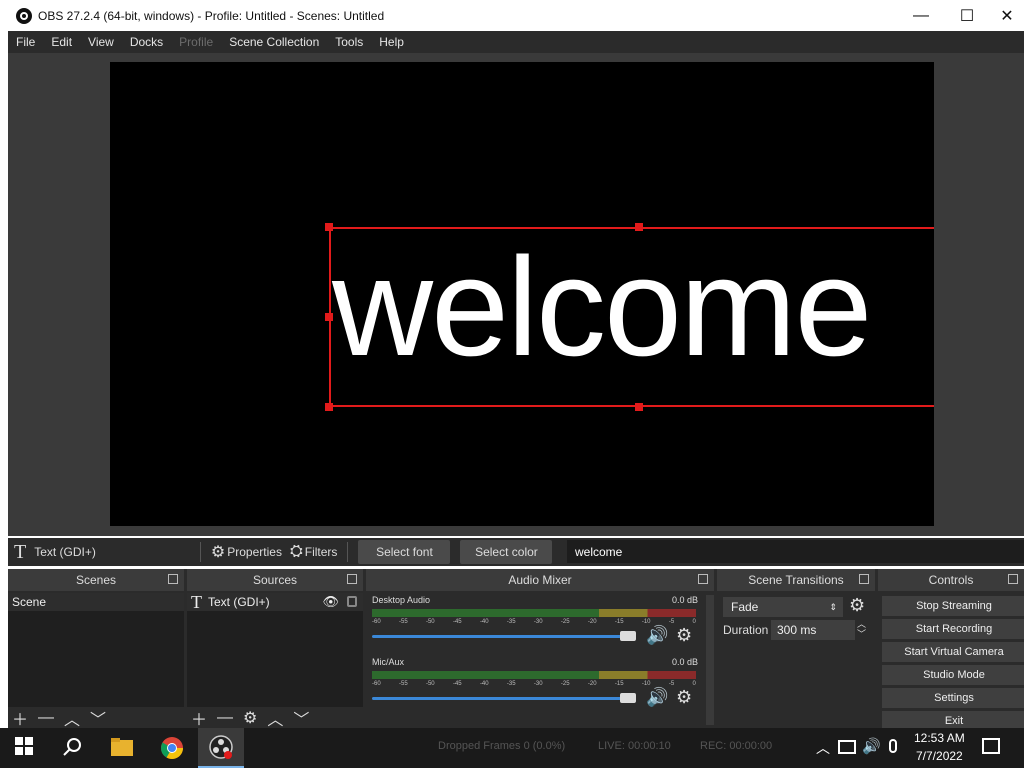 Image resolution: width=1024 pixels, height=768 pixels. Describe the element at coordinates (502, 746) in the screenshot. I see `dropped-frames-status: Dropped Frames 0 (0.0%)` at that location.